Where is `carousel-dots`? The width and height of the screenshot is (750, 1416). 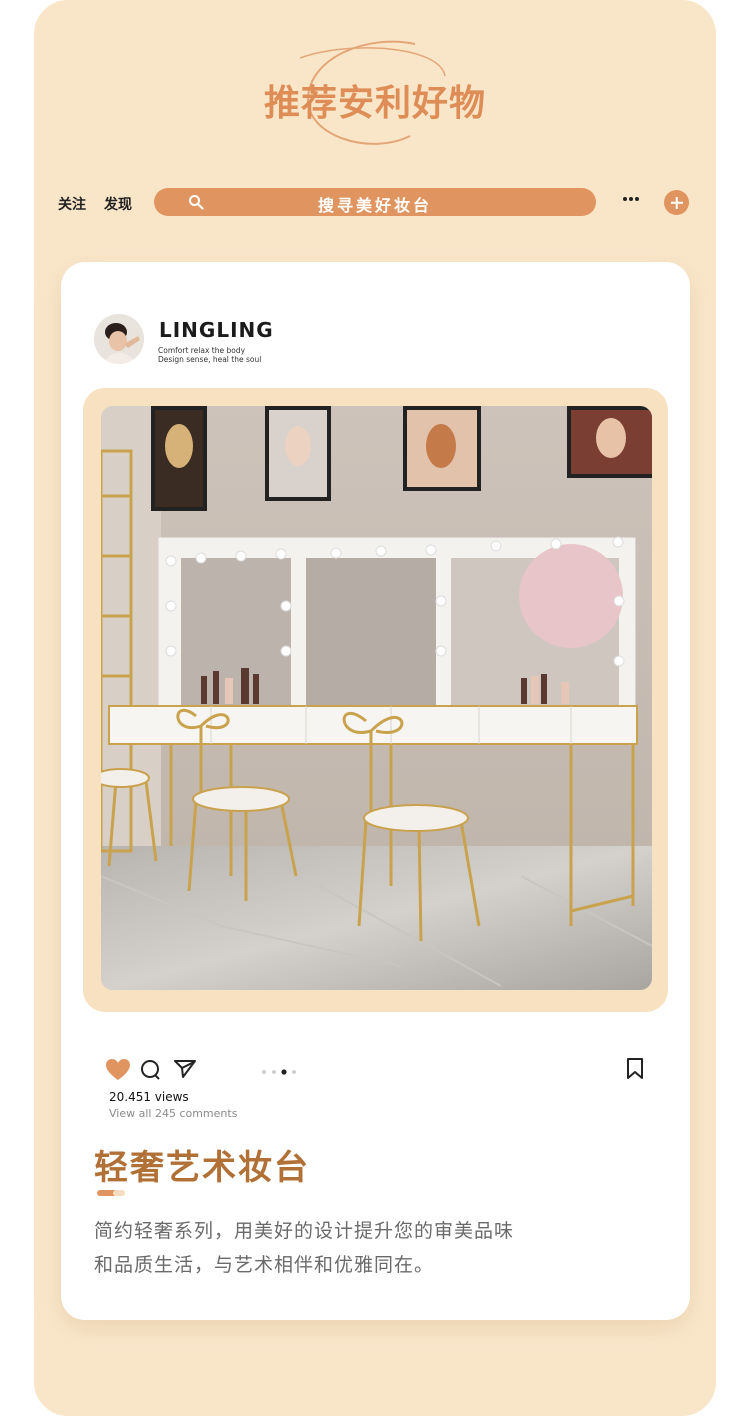
carousel-dots is located at coordinates (279, 1072).